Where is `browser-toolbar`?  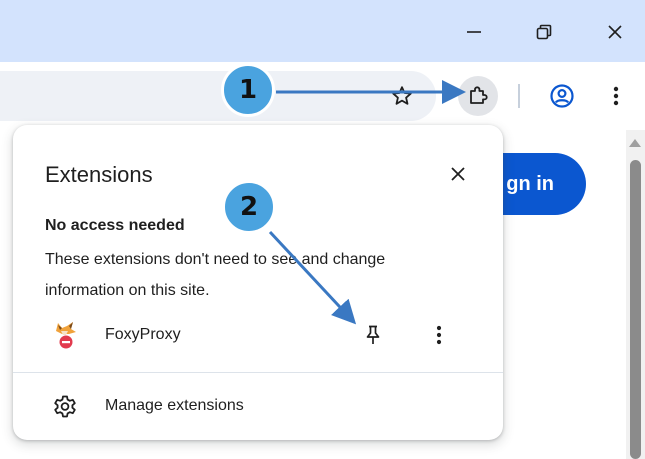 browser-toolbar is located at coordinates (322, 96).